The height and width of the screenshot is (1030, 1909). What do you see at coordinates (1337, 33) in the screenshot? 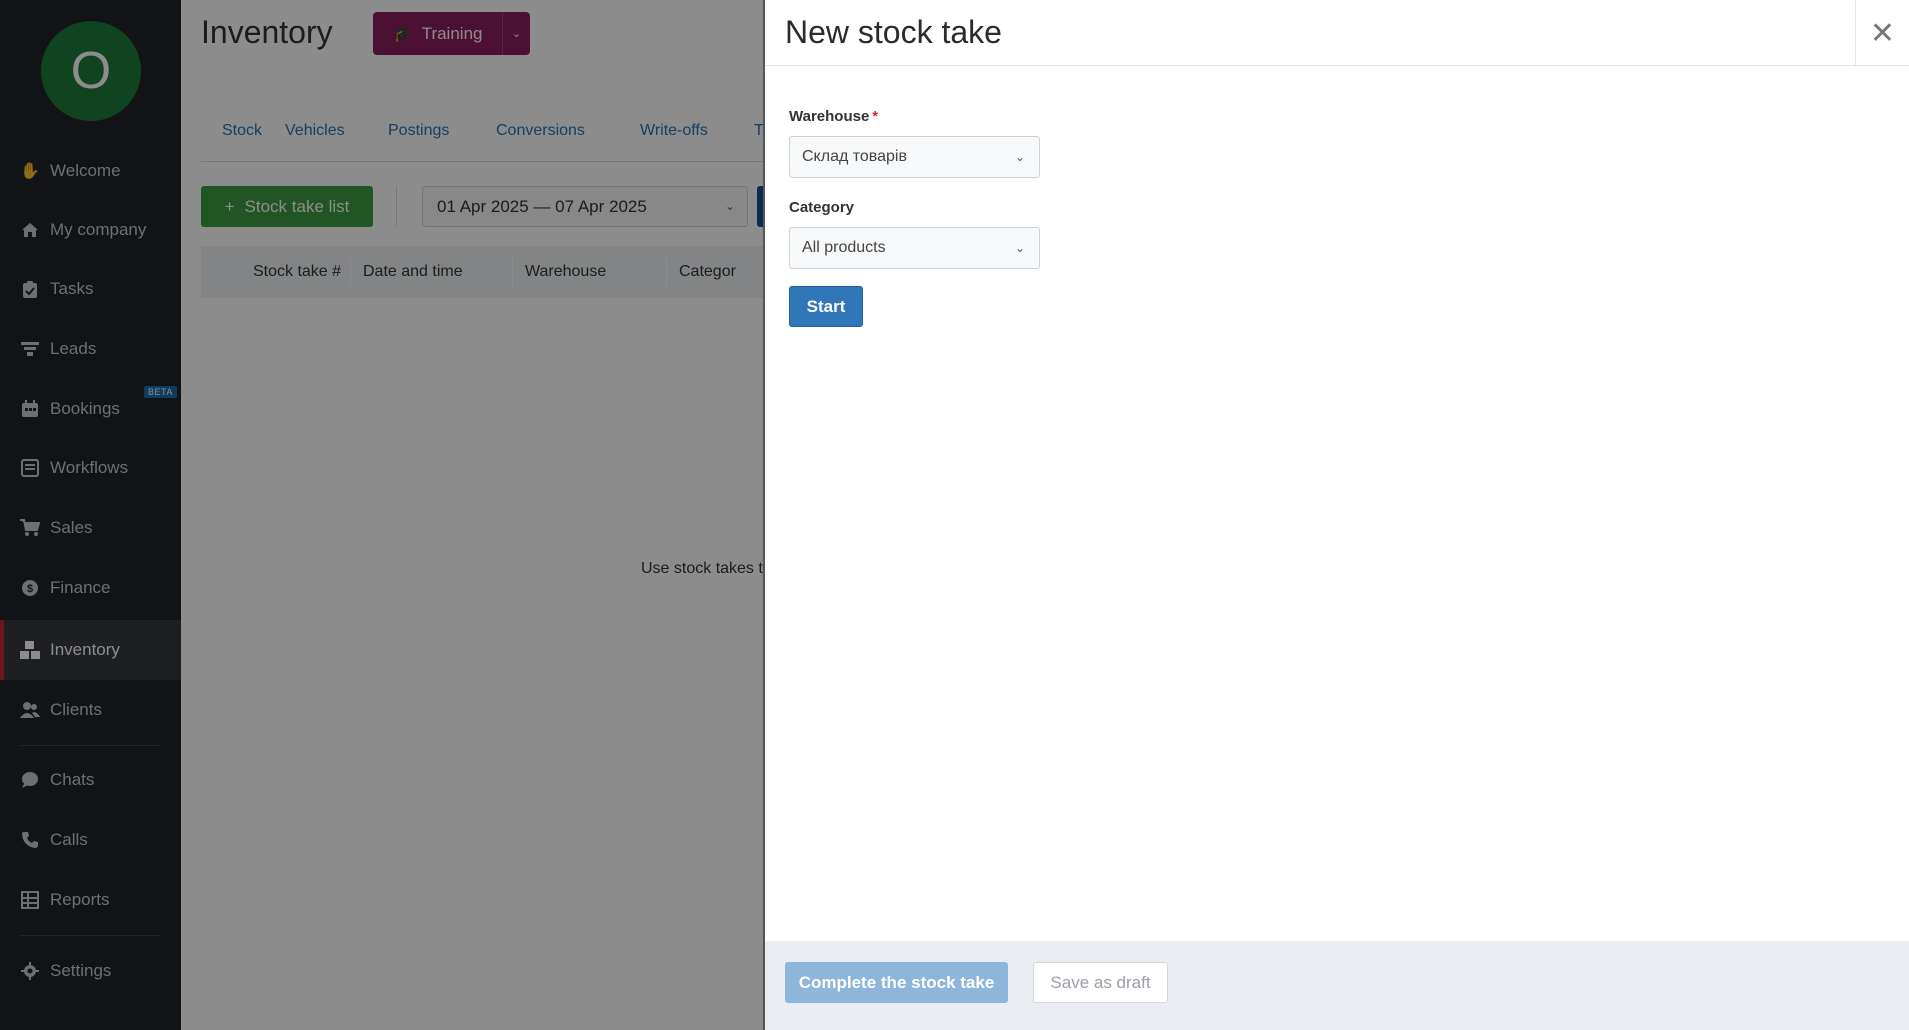
I see `drawer-header: New stock take ✕` at bounding box center [1337, 33].